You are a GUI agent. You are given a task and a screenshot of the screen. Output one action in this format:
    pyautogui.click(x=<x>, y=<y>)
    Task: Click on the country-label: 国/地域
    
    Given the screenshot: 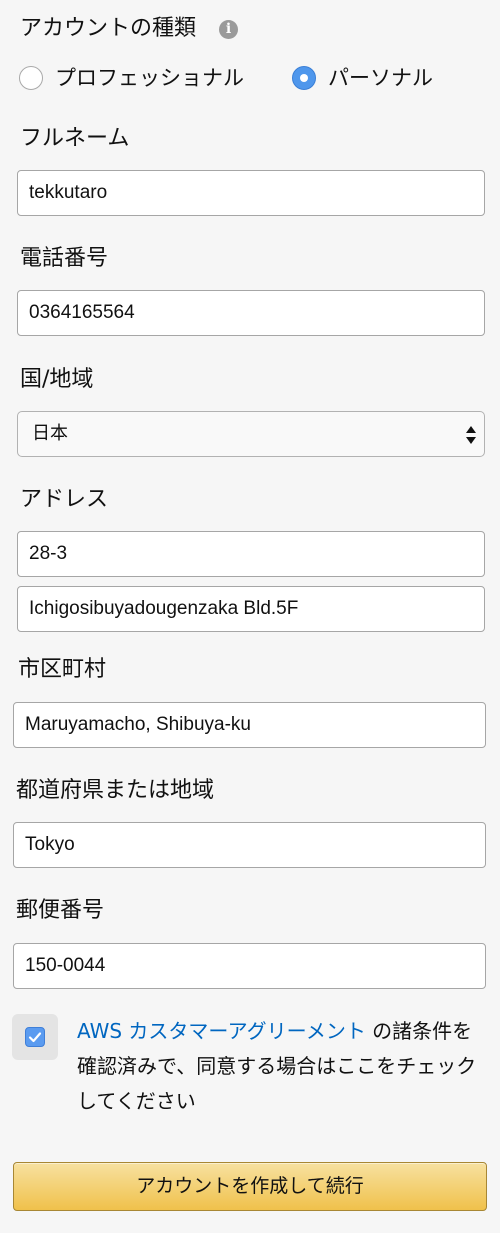 What is the action you would take?
    pyautogui.click(x=57, y=379)
    